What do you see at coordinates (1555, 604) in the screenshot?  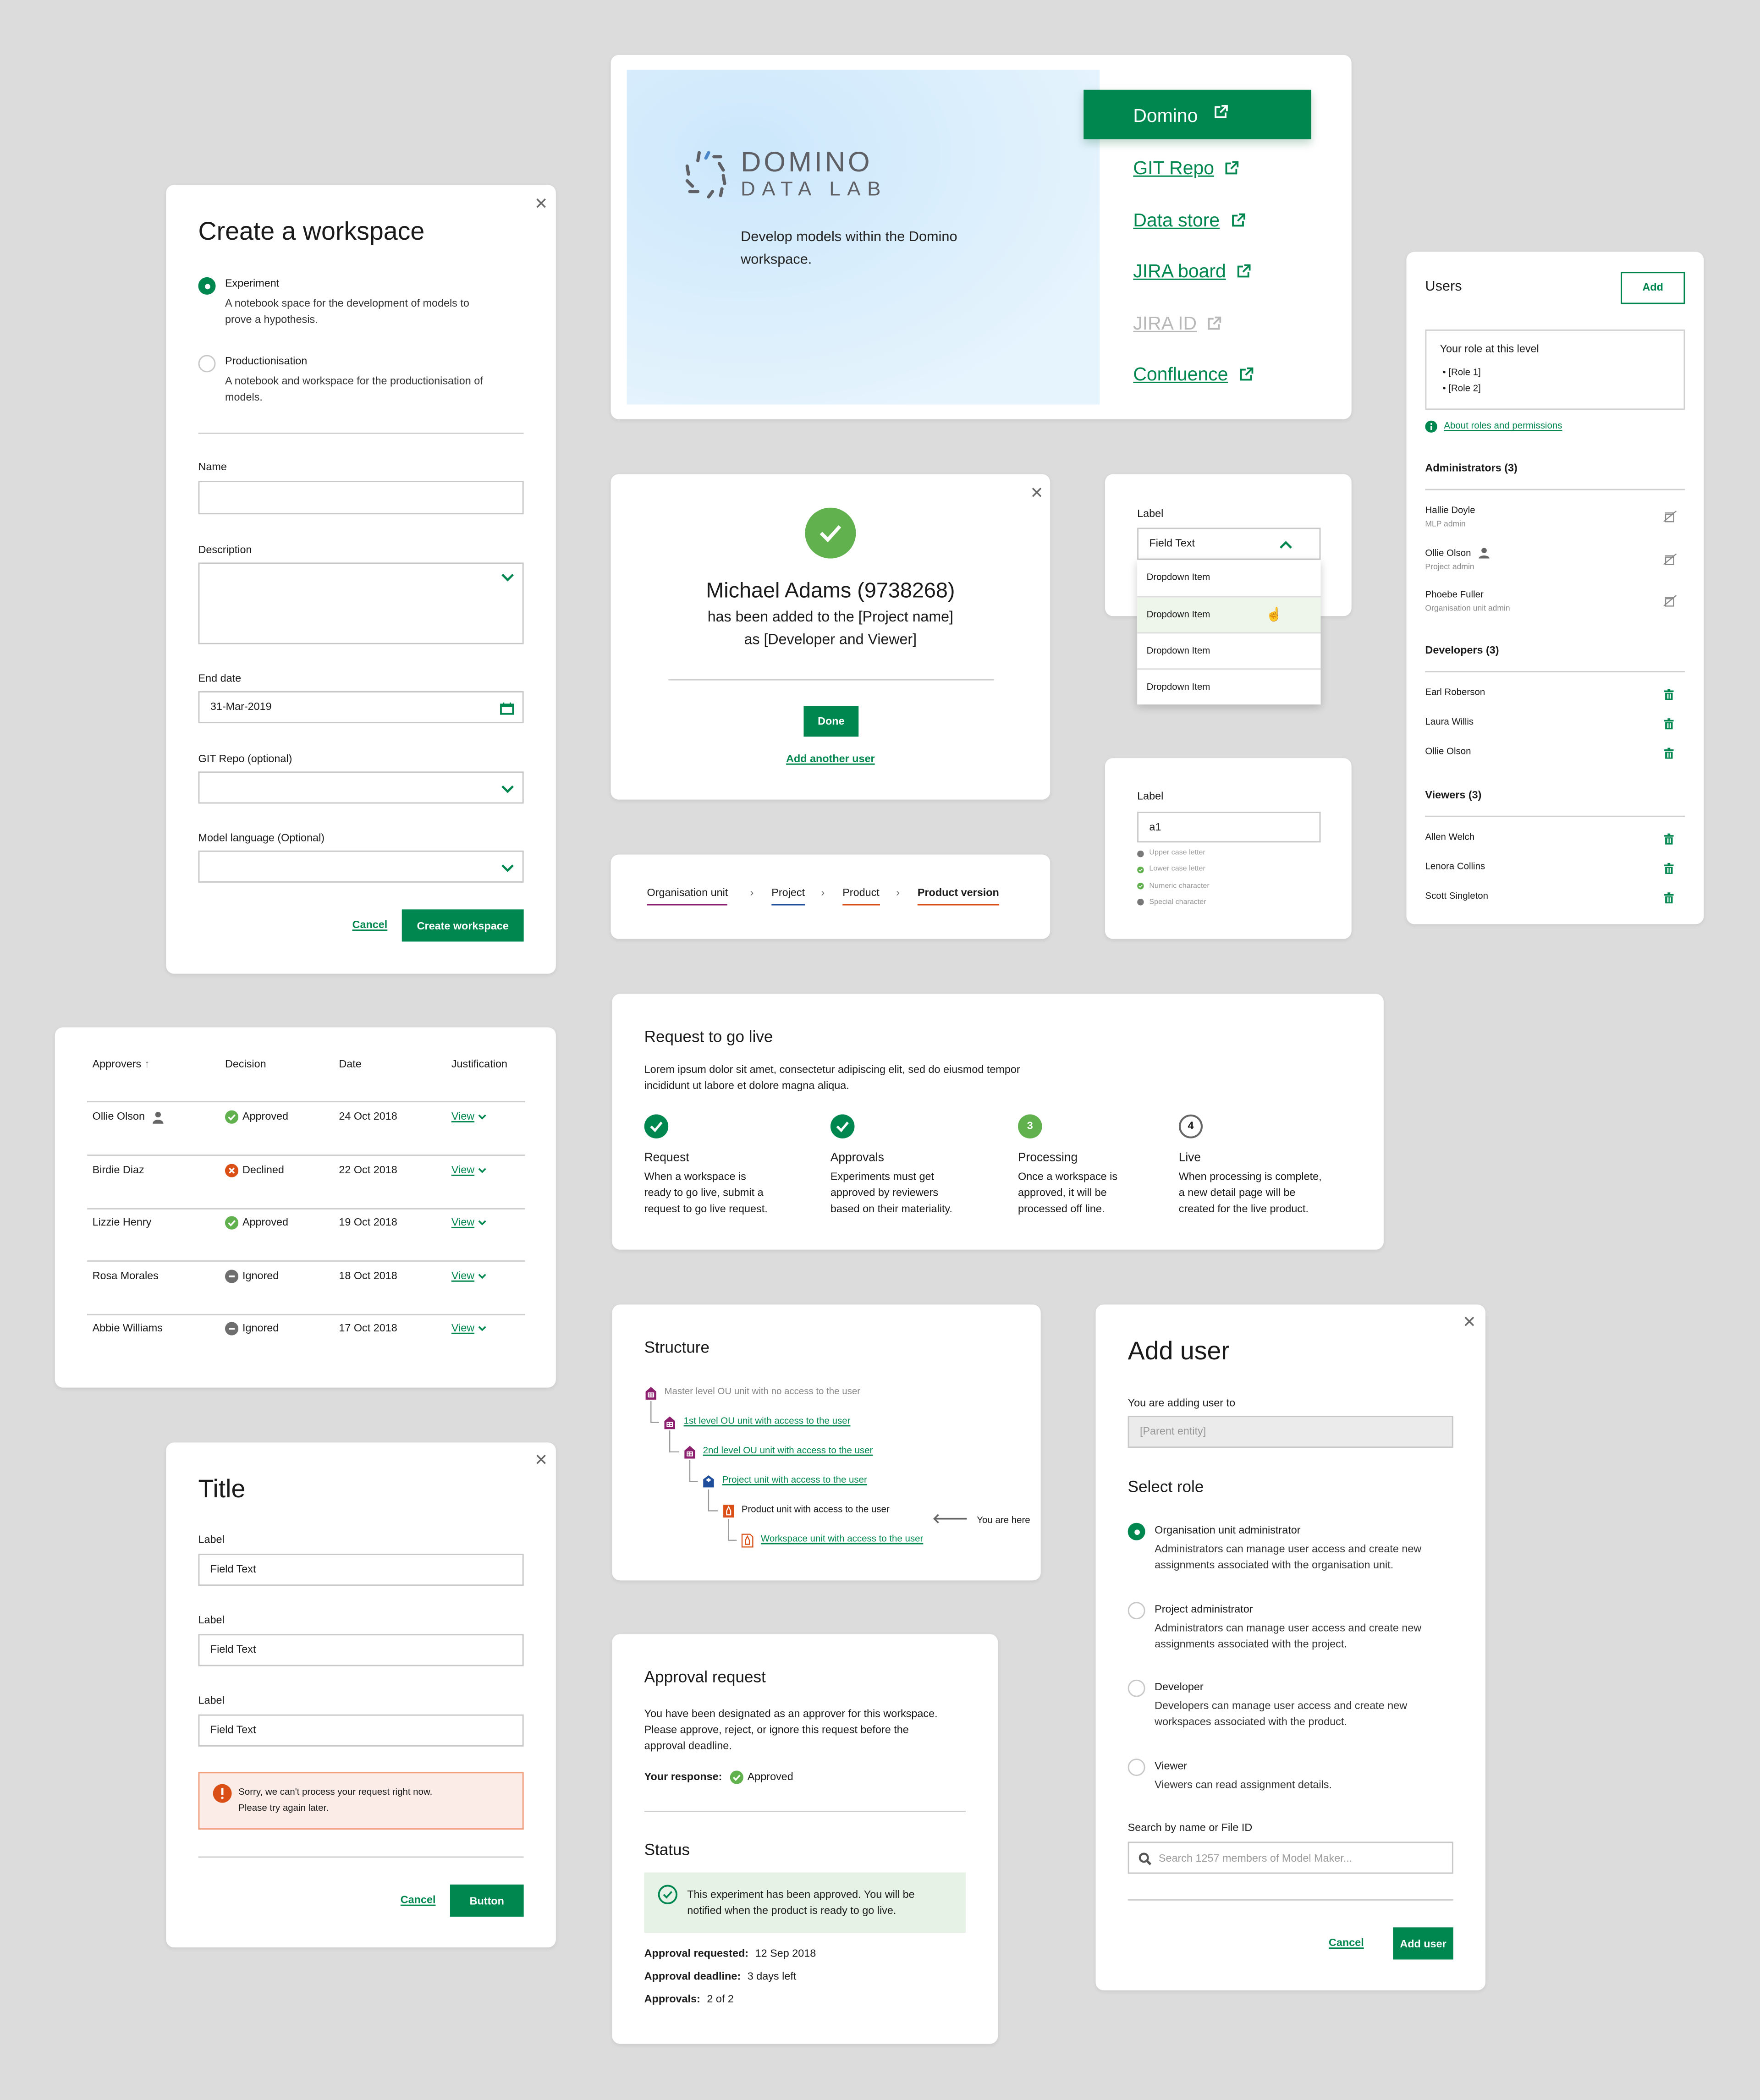 I see `user-list-item: Phoebe Fuller Organisation unit admin` at bounding box center [1555, 604].